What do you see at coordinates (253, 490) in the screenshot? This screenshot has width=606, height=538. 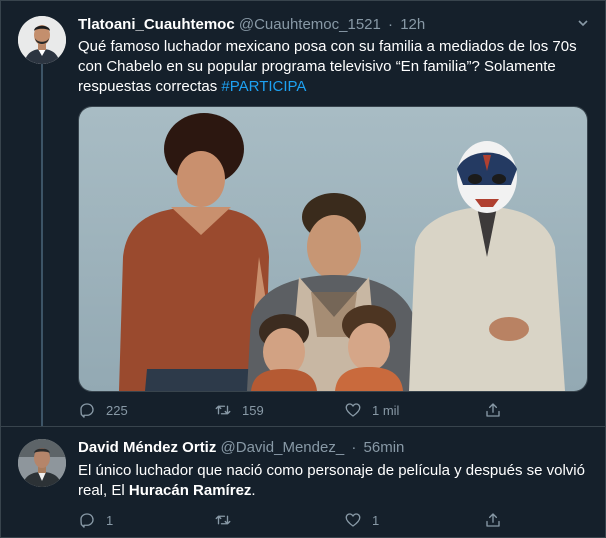 I see `tweet-text-end: .` at bounding box center [253, 490].